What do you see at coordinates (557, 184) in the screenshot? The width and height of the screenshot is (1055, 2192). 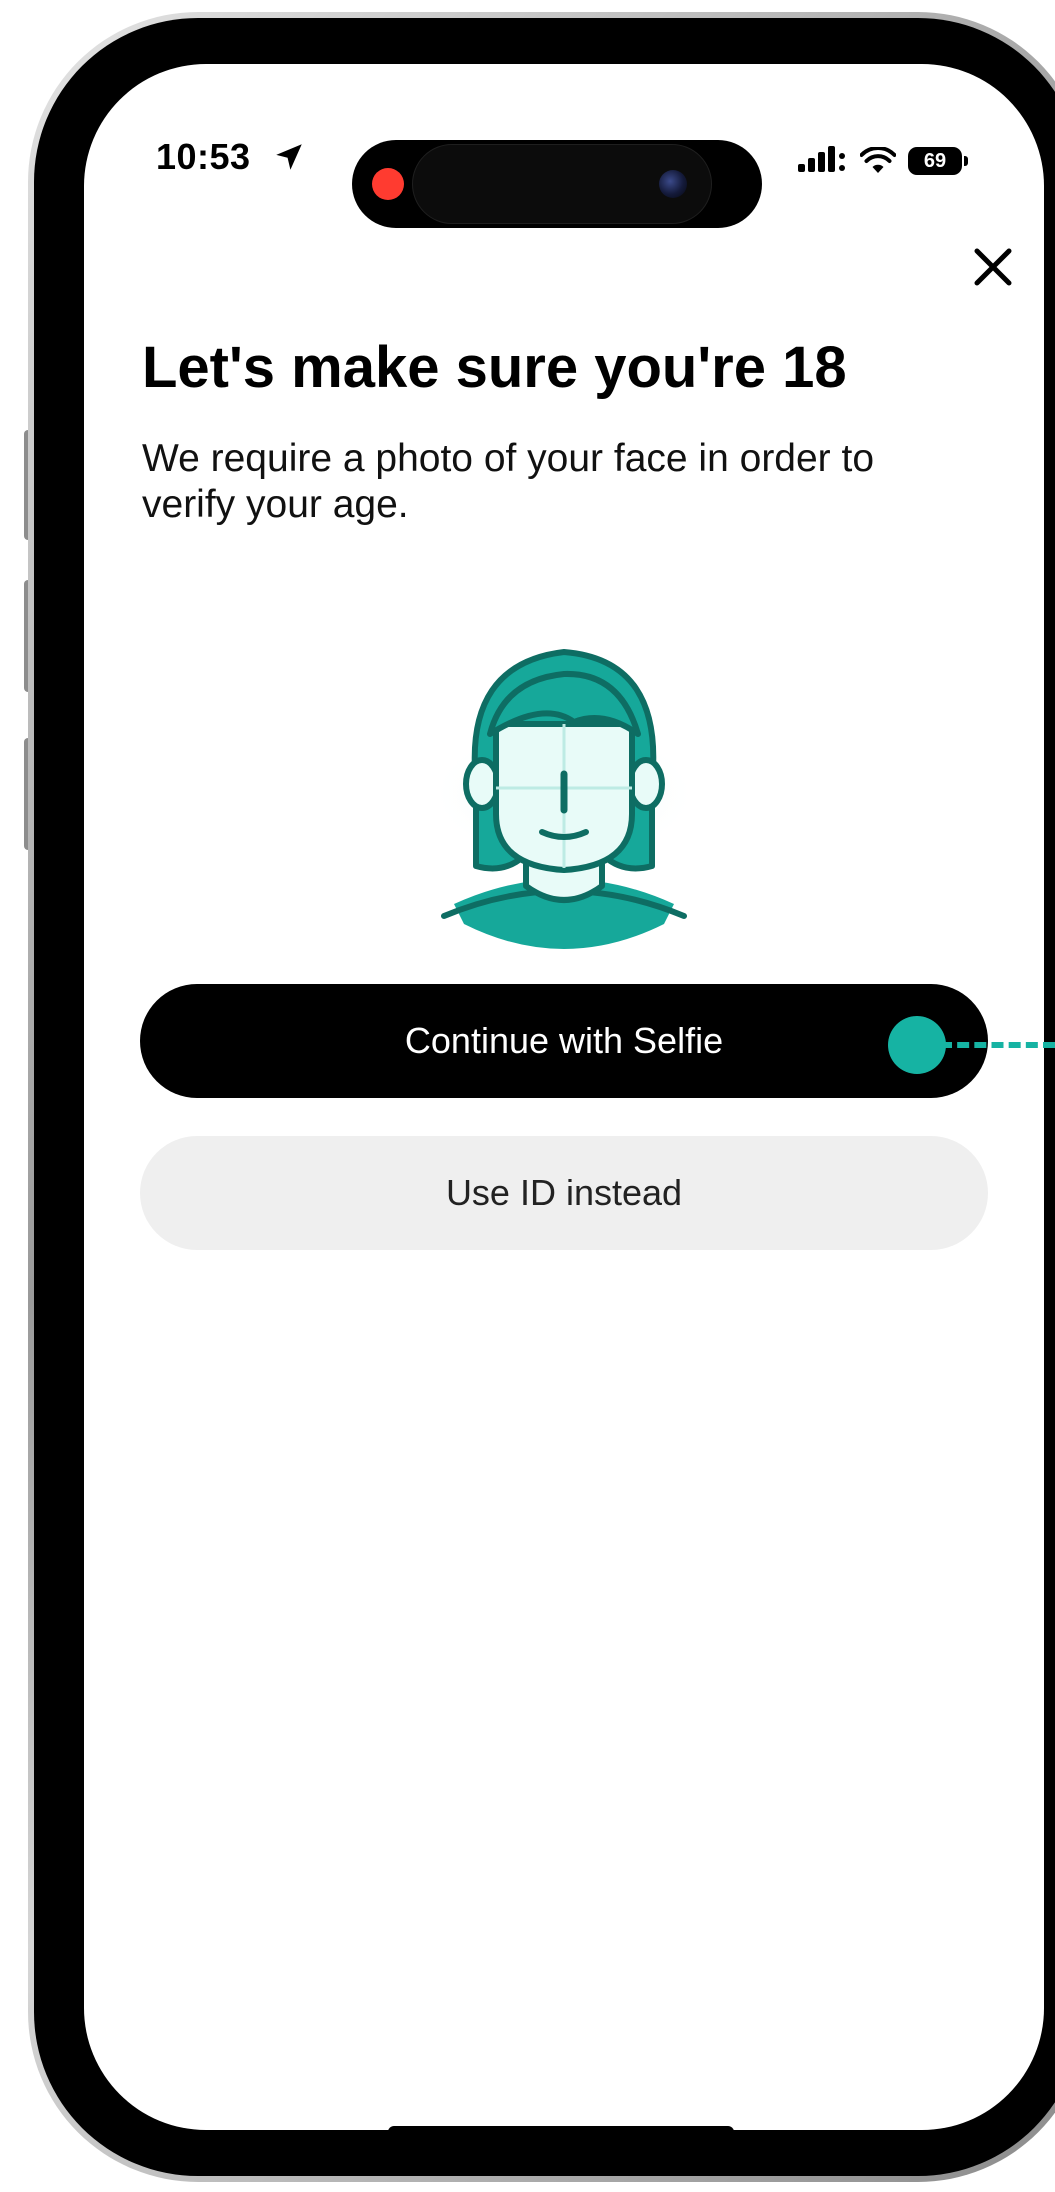 I see `dynamic-island` at bounding box center [557, 184].